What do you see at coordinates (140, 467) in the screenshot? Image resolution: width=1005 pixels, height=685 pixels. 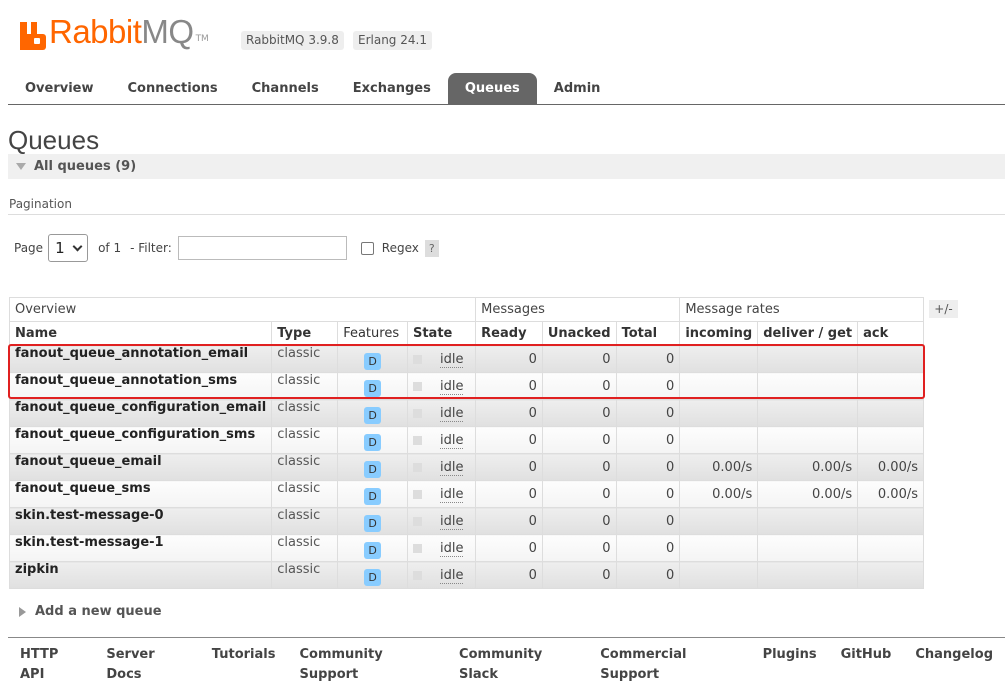 I see `queue-name-link: fanout_queue_email` at bounding box center [140, 467].